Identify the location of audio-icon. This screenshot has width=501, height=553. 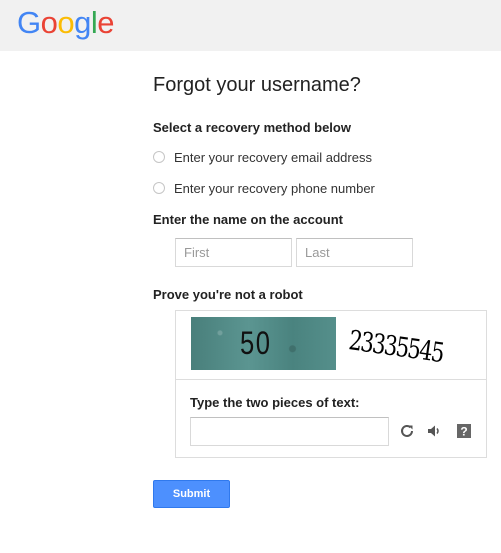
(434, 431).